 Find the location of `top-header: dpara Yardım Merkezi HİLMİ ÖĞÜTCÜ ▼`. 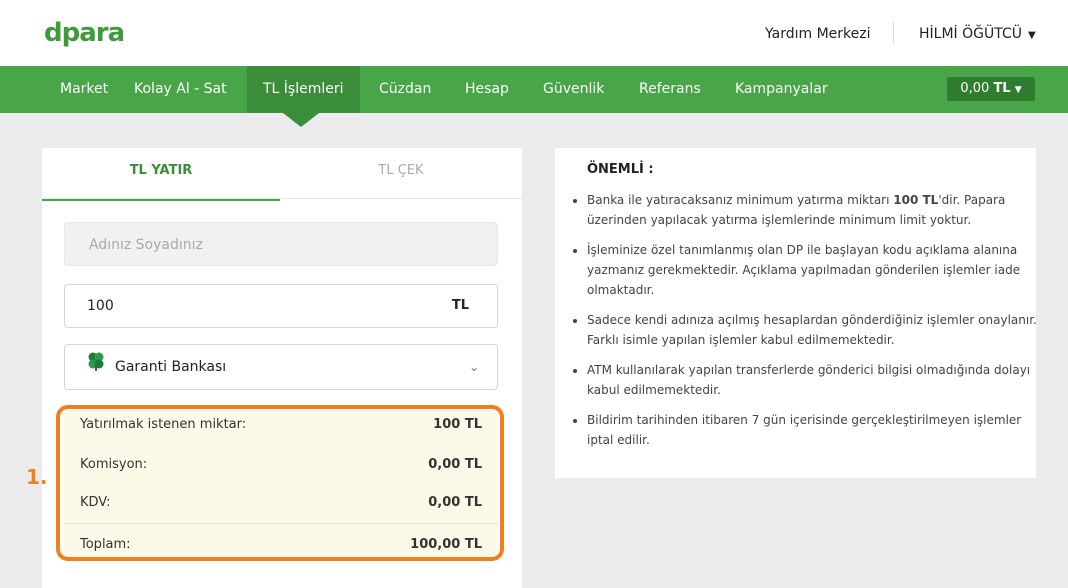

top-header: dpara Yardım Merkezi HİLMİ ÖĞÜTCÜ ▼ is located at coordinates (534, 33).